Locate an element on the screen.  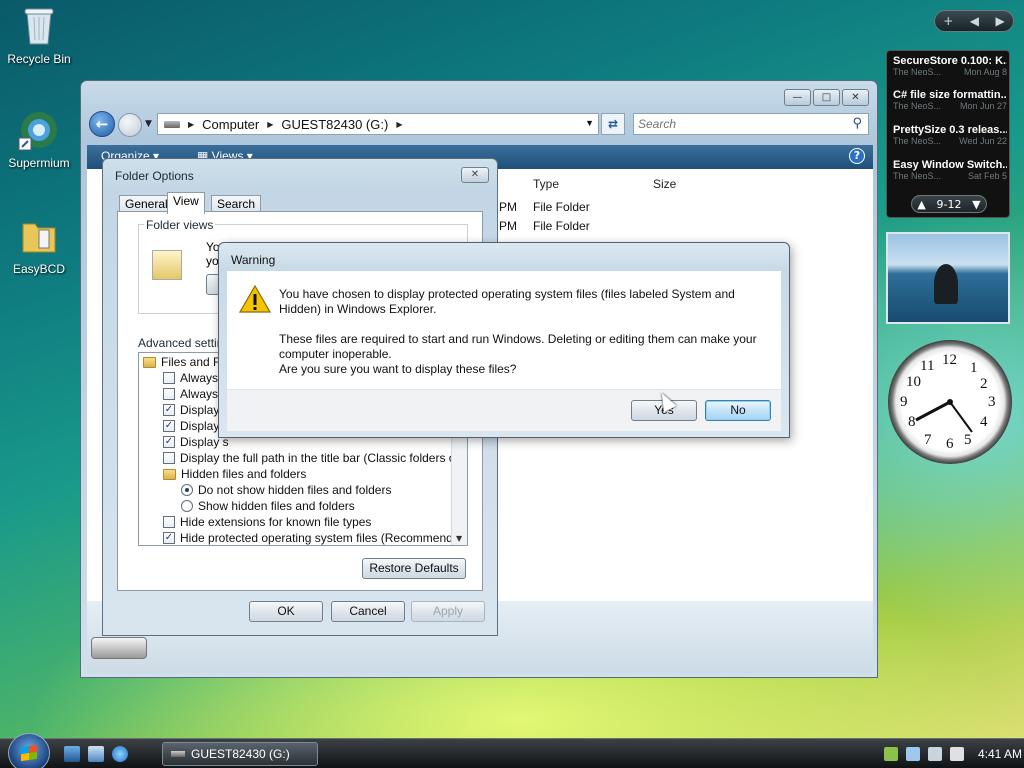
radio is located at coordinates (187, 506).